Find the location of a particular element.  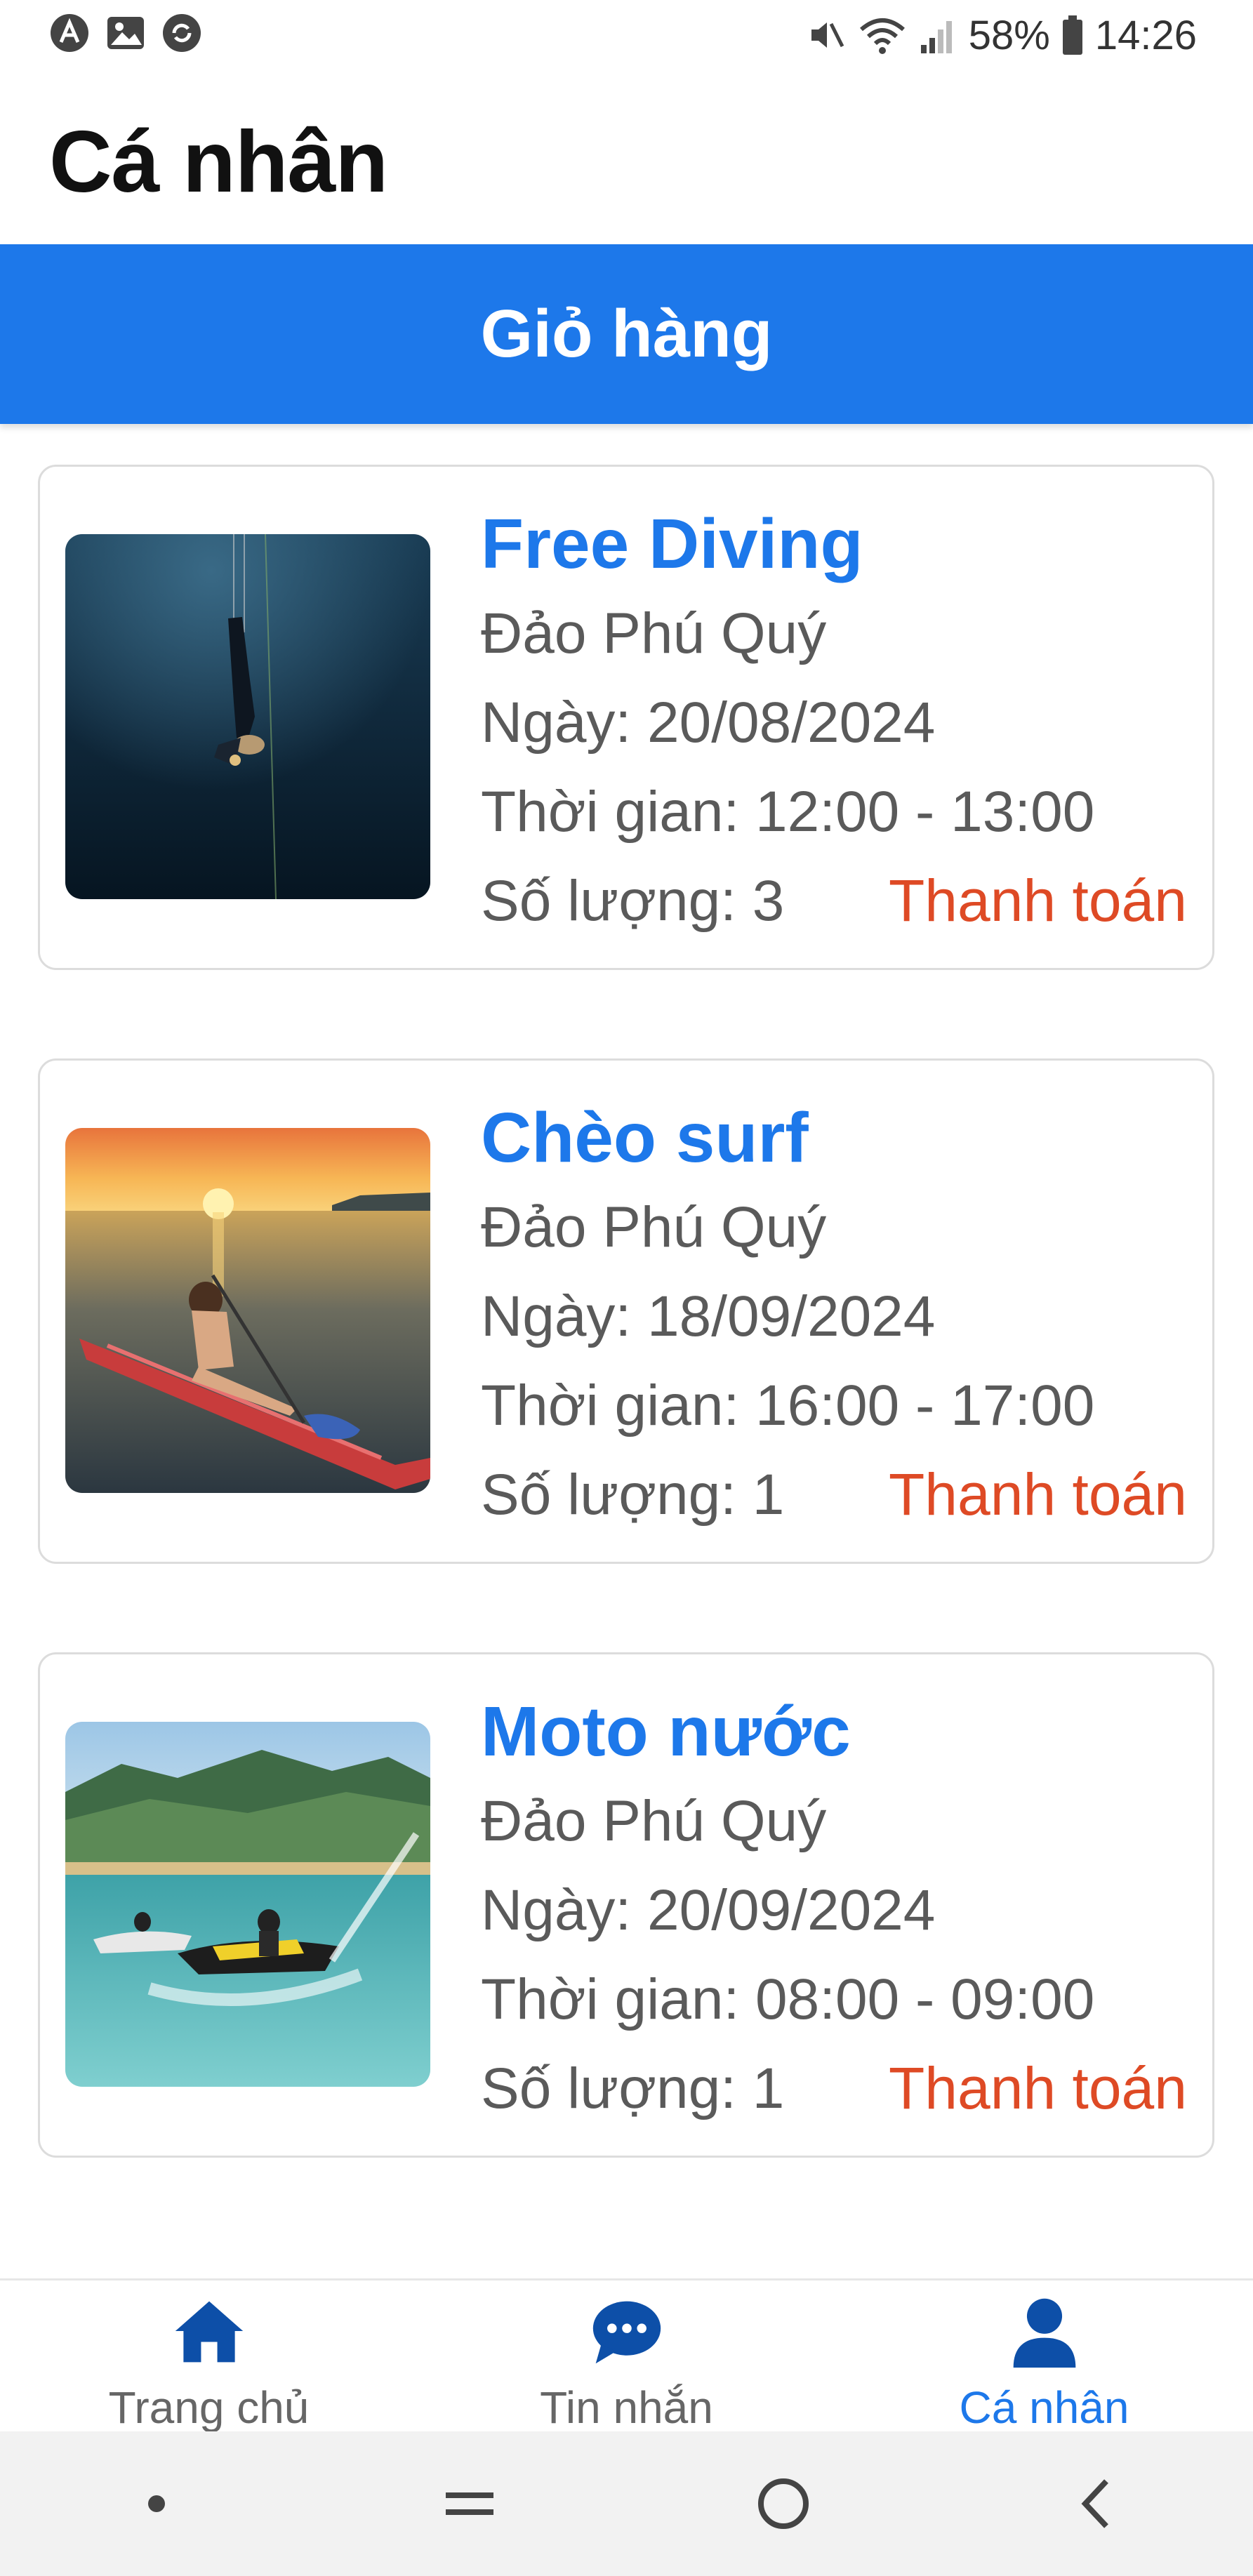

item-quantity: Số lượng: 3 is located at coordinates (633, 901).